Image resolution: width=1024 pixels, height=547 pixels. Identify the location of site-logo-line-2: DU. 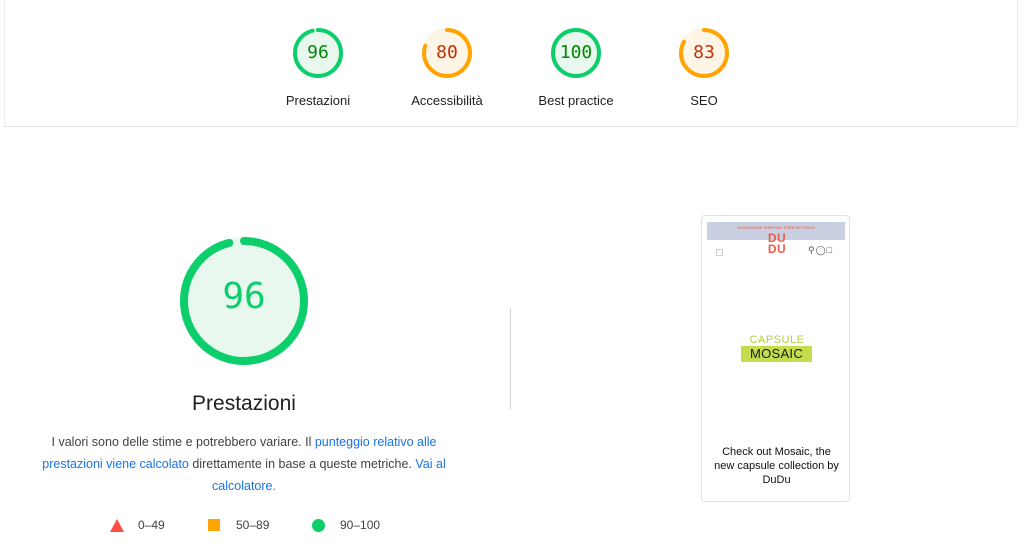
(777, 249).